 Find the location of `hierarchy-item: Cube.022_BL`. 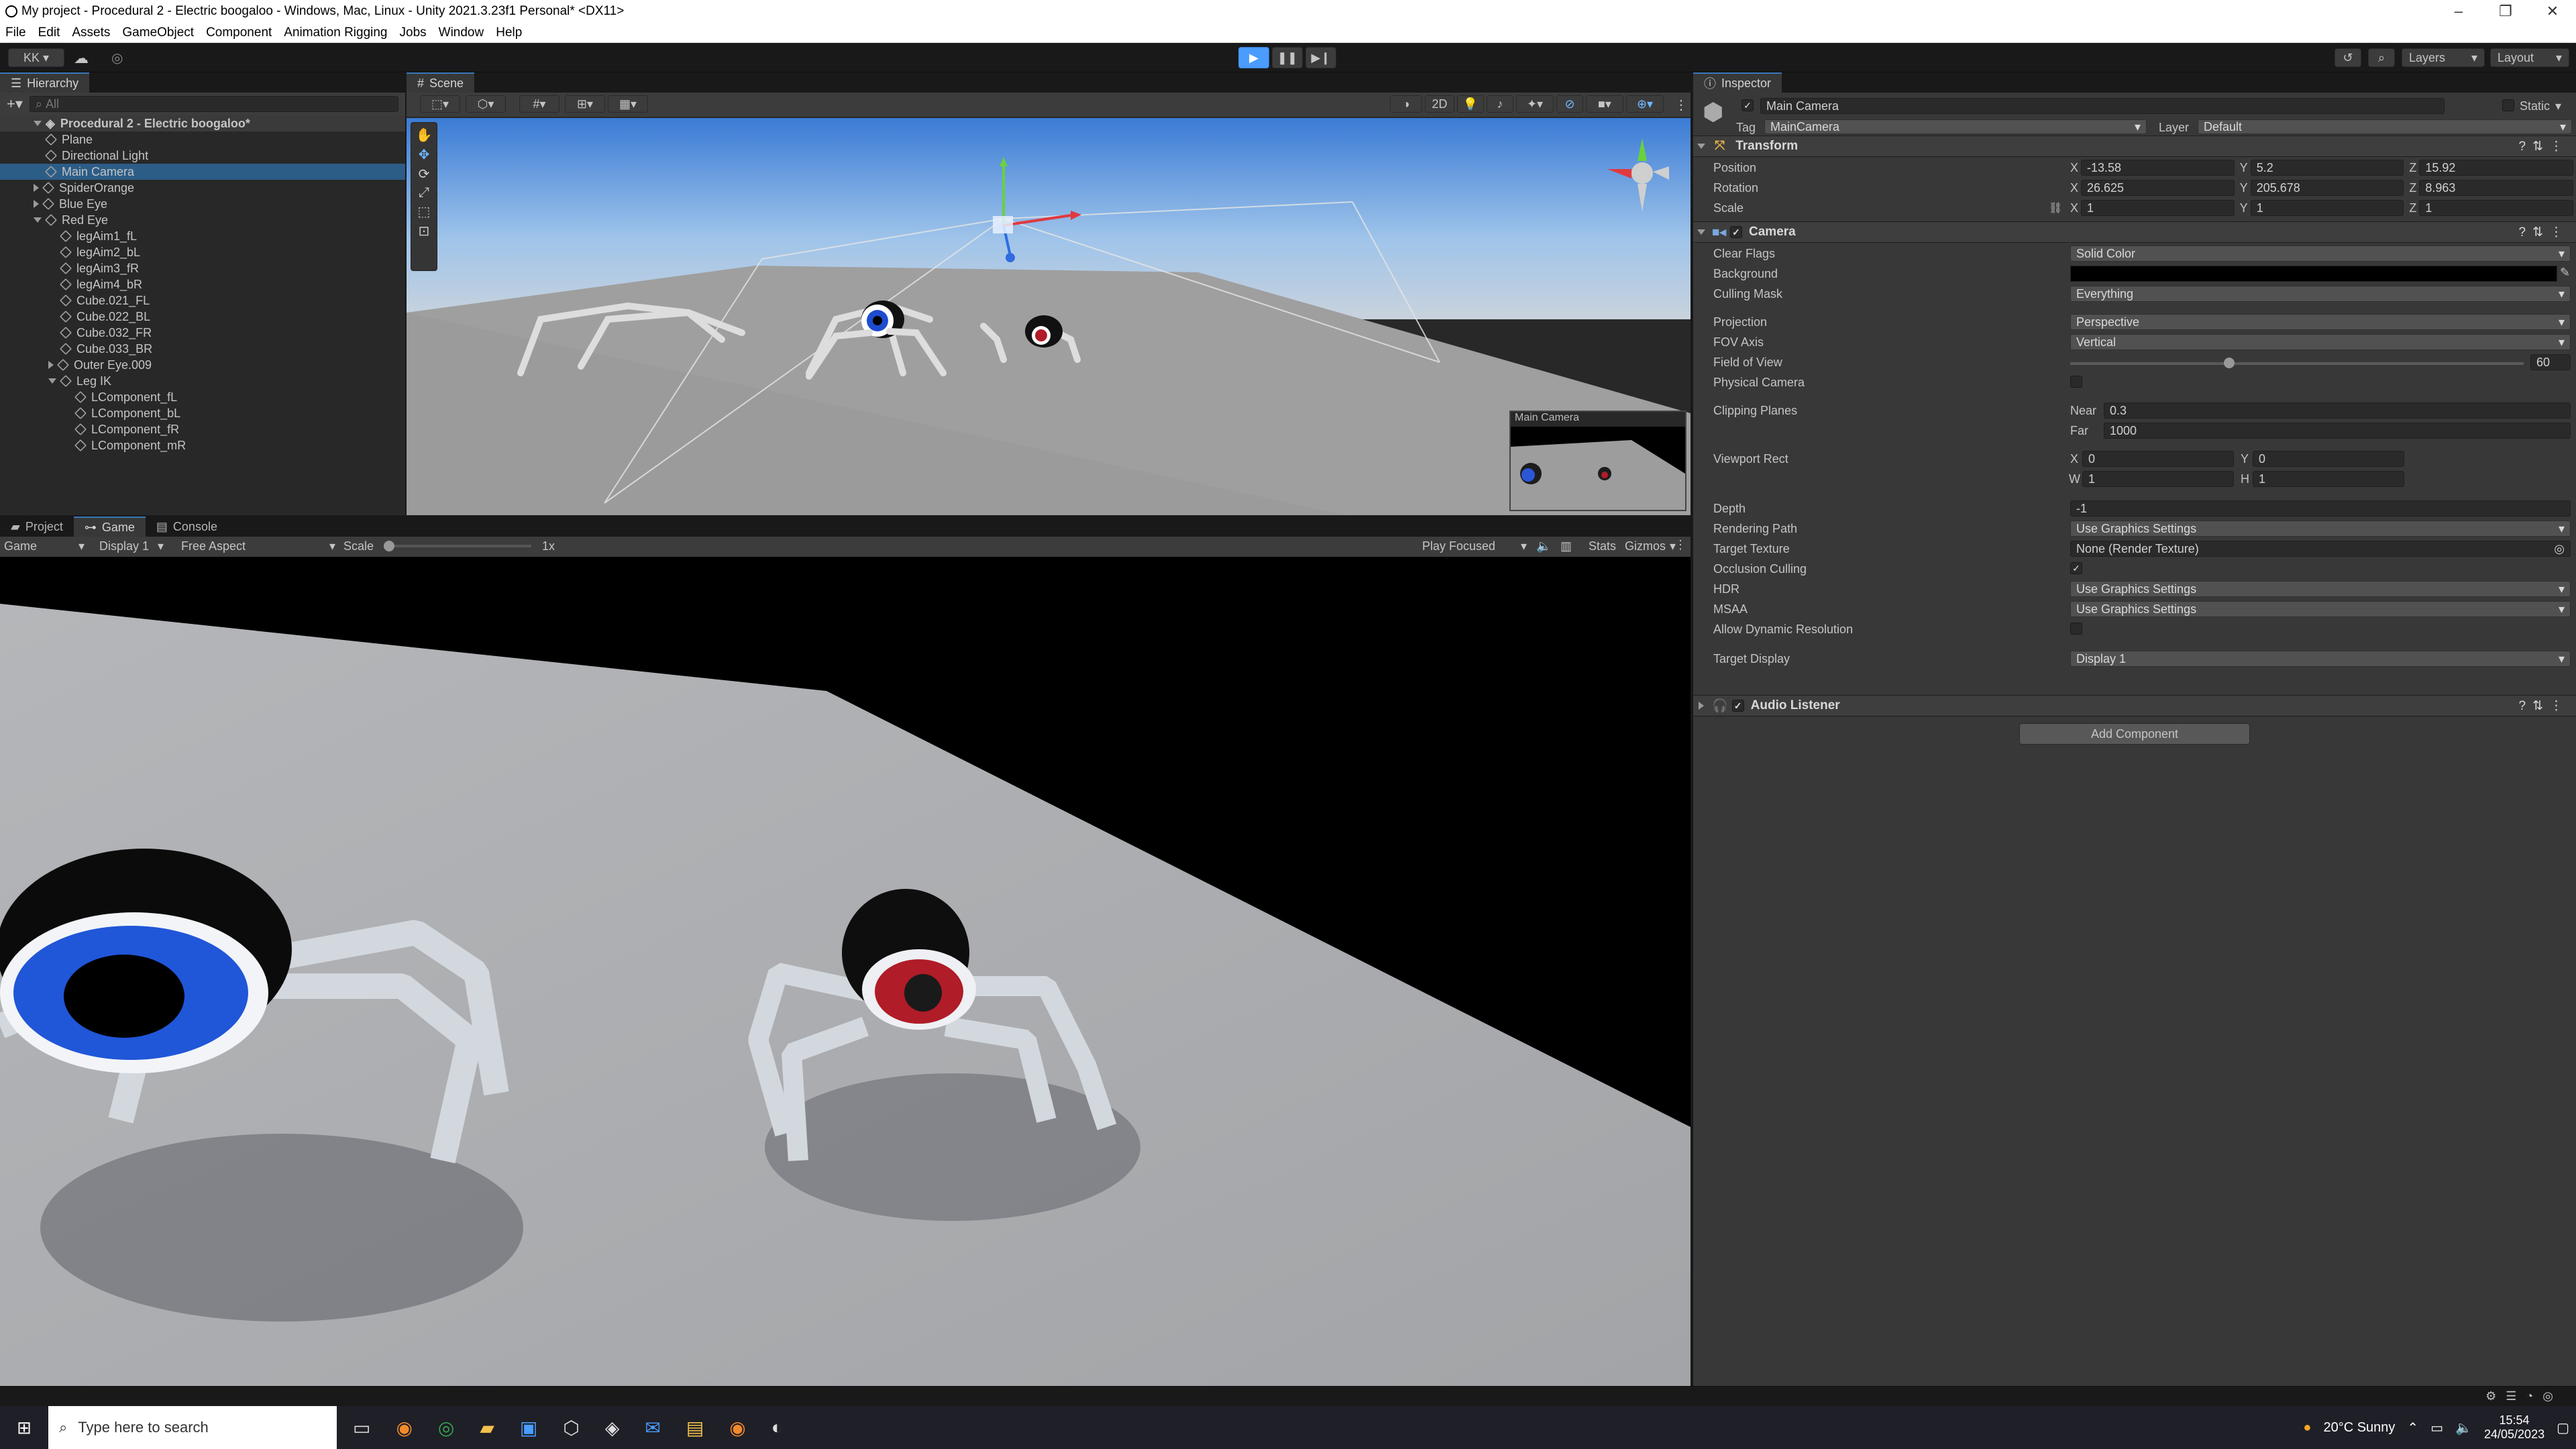

hierarchy-item: Cube.022_BL is located at coordinates (202, 317).